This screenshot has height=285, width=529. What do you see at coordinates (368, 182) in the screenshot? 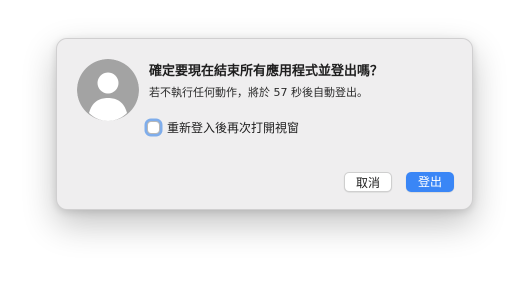
I see `cancel-button: 取消` at bounding box center [368, 182].